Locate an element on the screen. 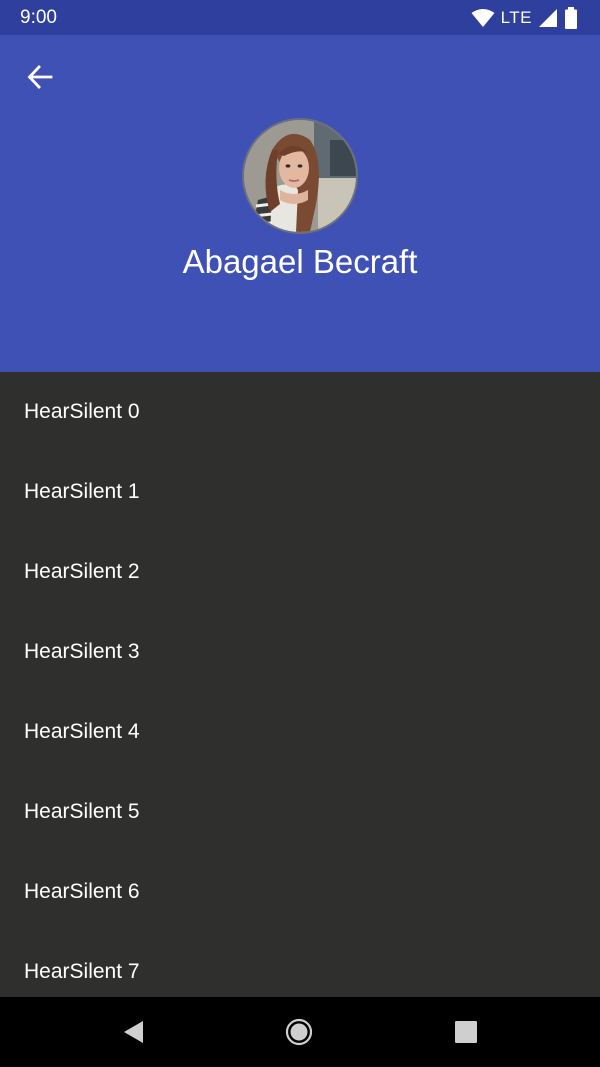 This screenshot has width=600, height=1067. home-circle-icon is located at coordinates (299, 1032).